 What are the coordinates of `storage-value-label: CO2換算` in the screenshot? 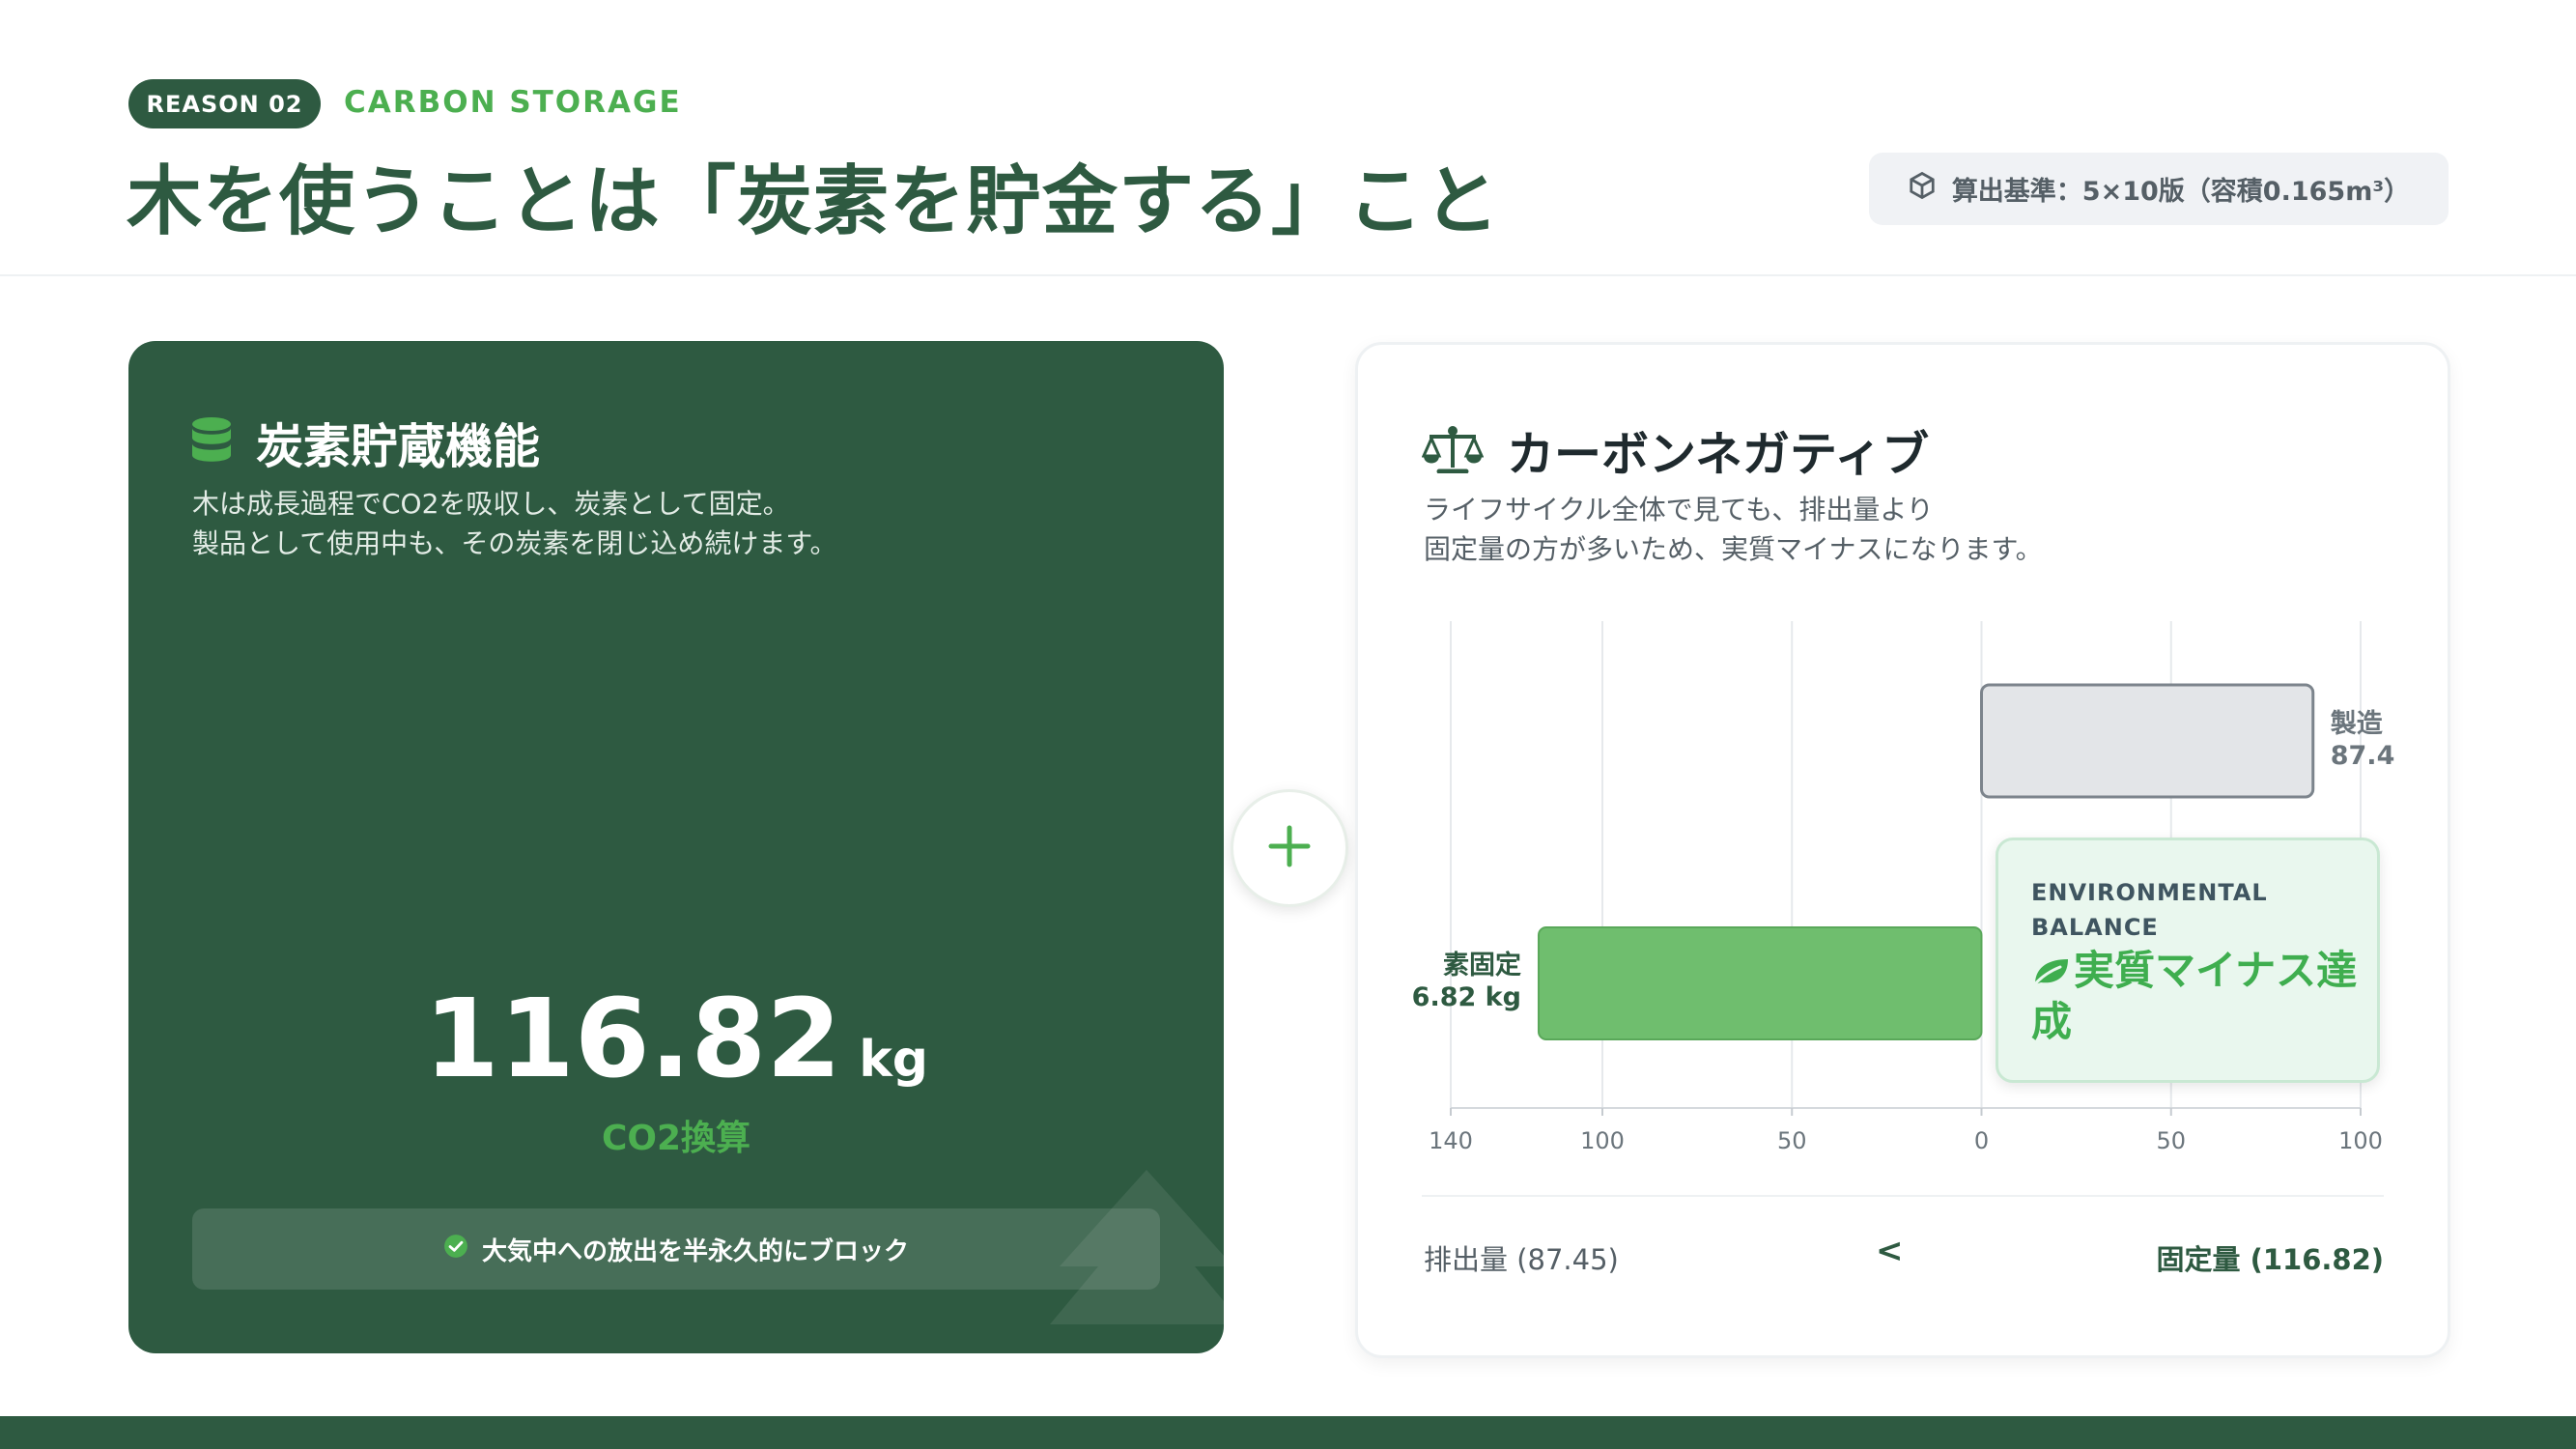 It's located at (676, 1138).